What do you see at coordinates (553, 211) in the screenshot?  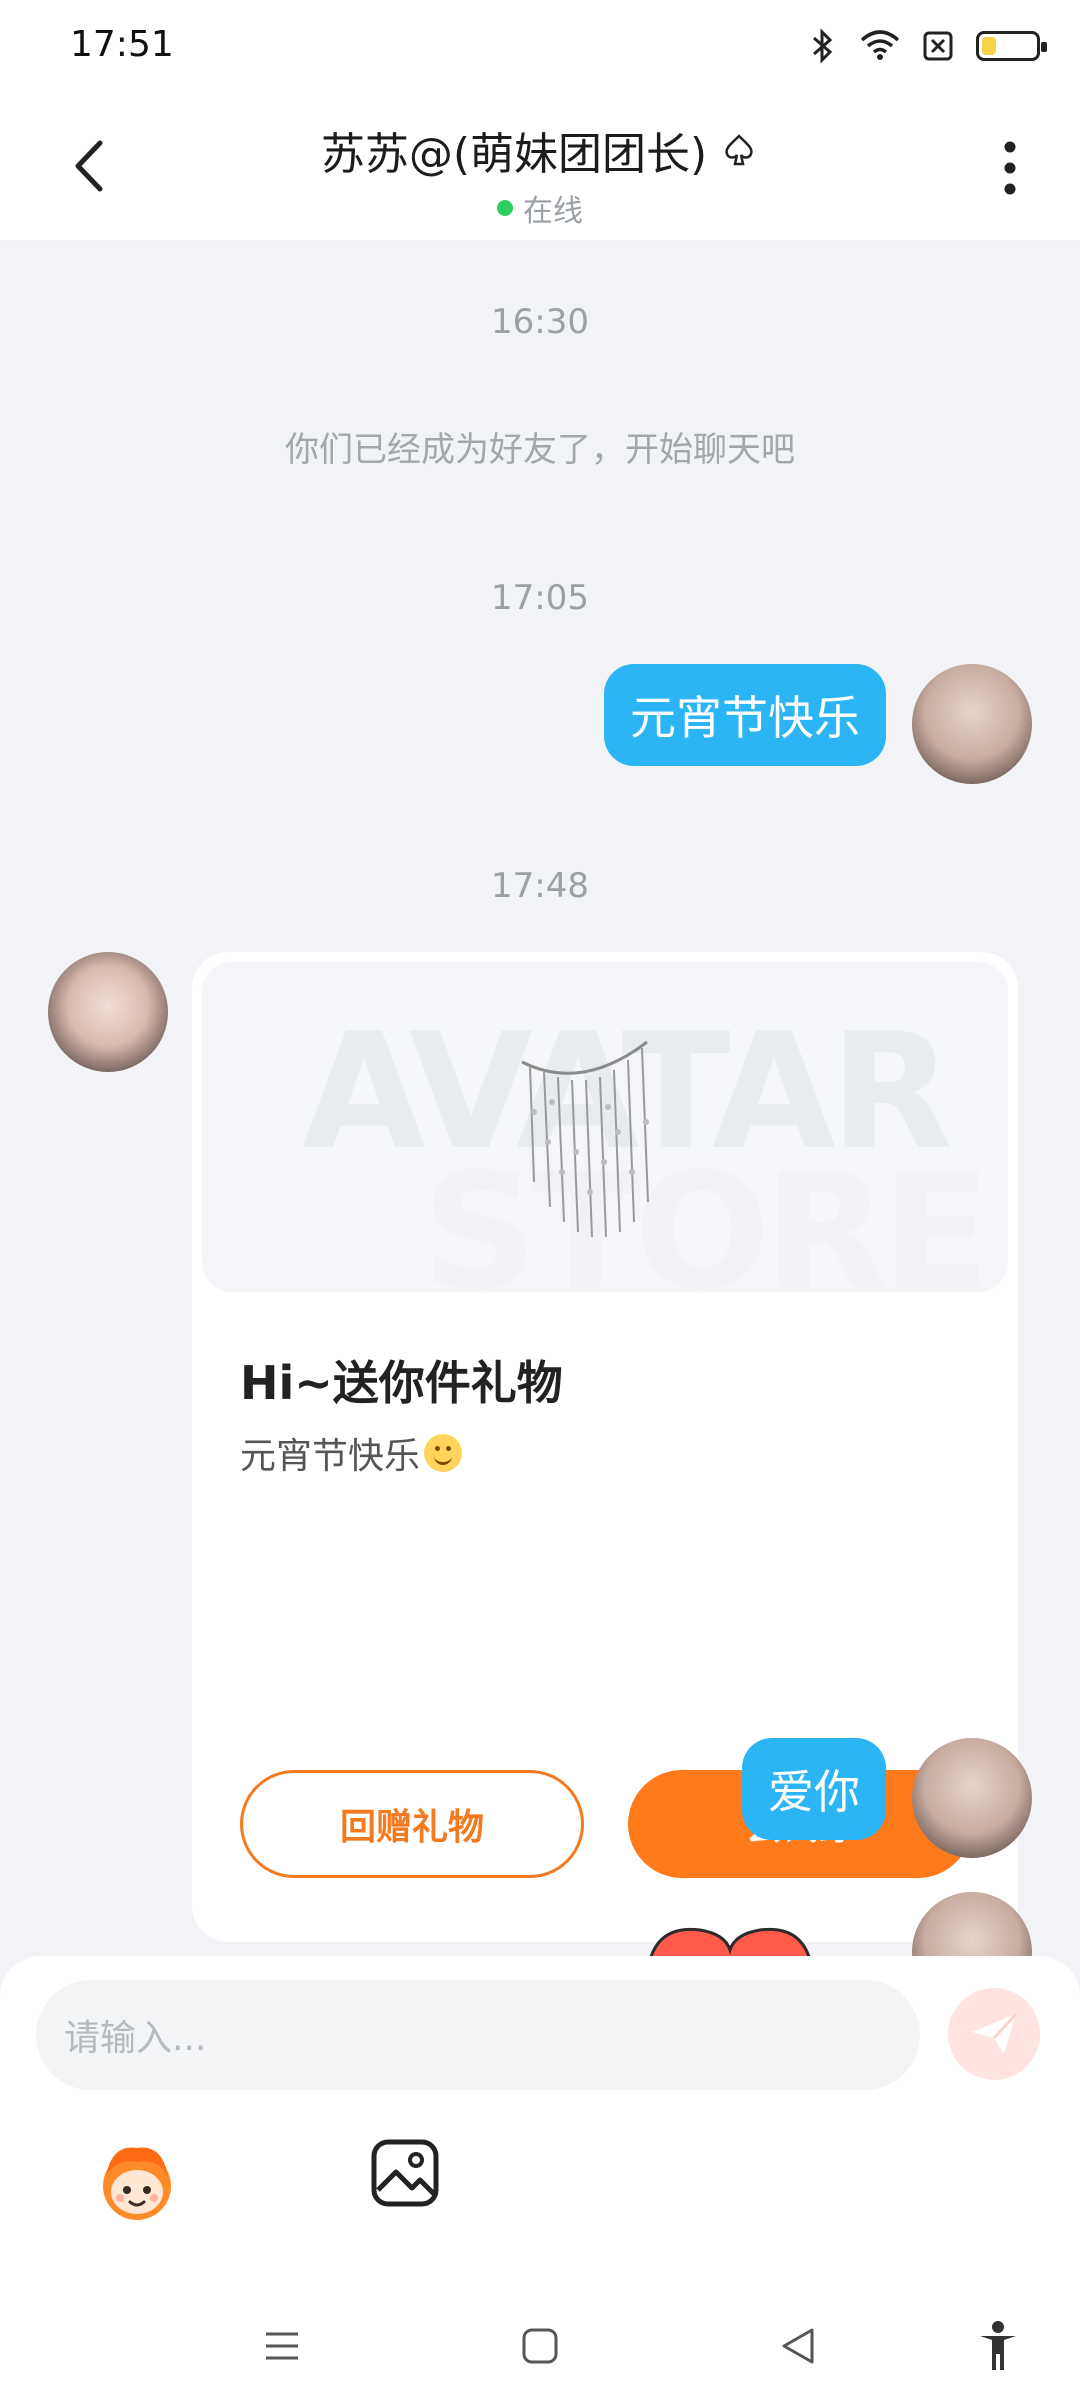 I see `presence-text: 在线` at bounding box center [553, 211].